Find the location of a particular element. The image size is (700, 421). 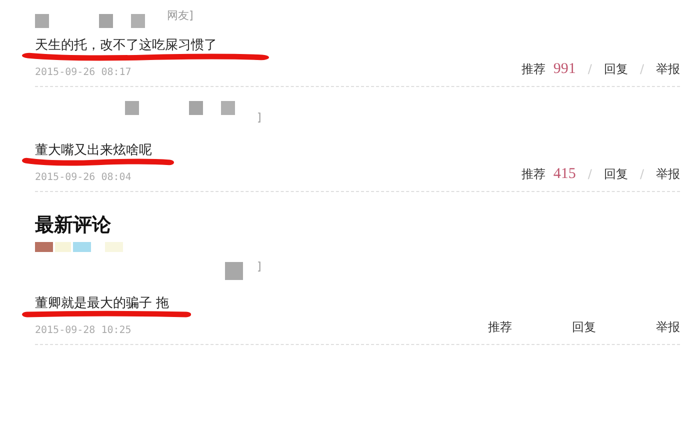

comment-text: 董卿就是最大的骗子 拖 is located at coordinates (102, 304).